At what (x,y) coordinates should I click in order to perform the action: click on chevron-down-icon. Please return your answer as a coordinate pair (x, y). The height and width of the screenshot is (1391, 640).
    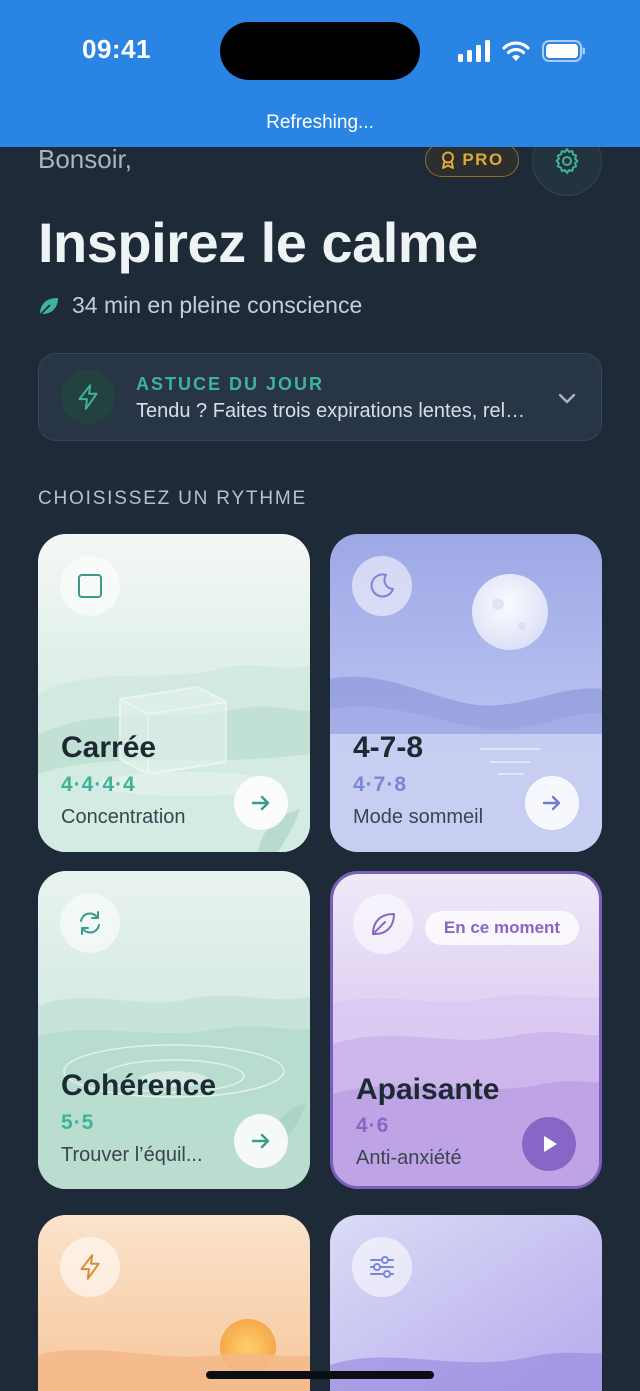
    Looking at the image, I should click on (567, 398).